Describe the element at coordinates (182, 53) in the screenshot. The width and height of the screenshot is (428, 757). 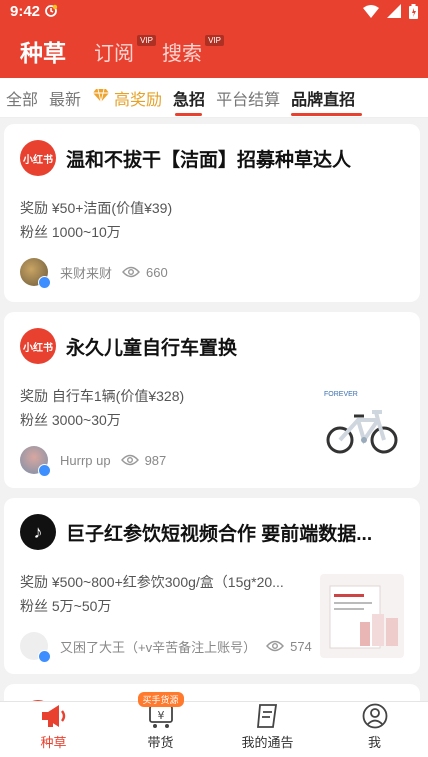
I see `tab-label: 搜索` at that location.